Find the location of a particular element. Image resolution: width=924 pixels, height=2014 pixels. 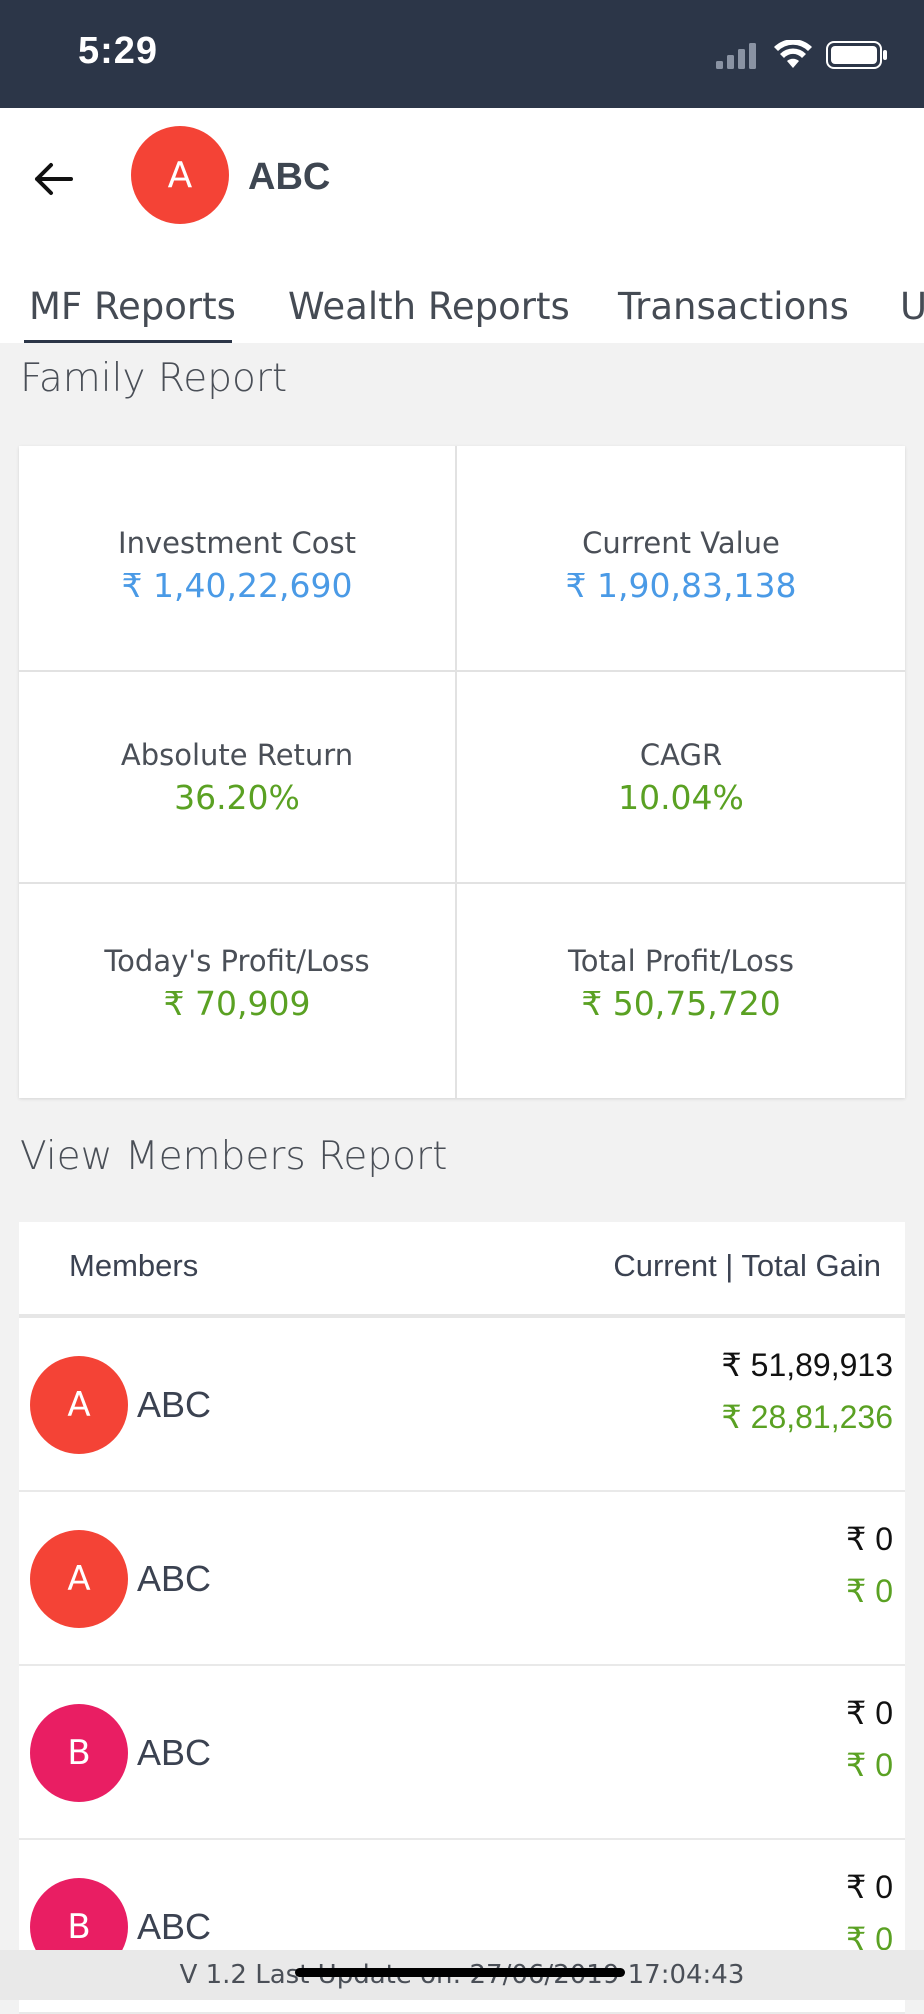

family-report-title: Family Report is located at coordinates (154, 378).